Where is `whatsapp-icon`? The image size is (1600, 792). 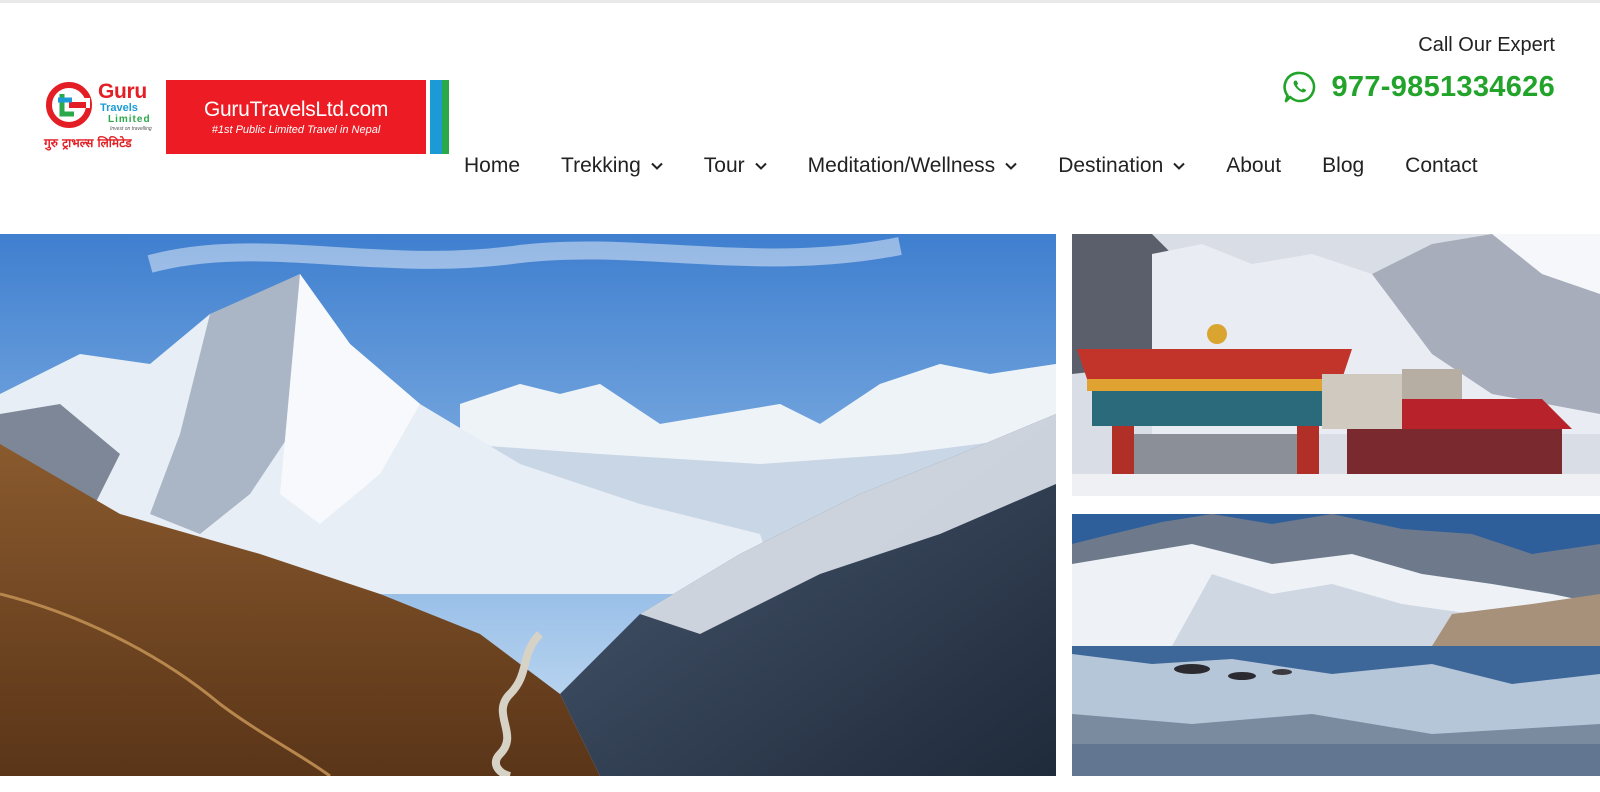 whatsapp-icon is located at coordinates (1300, 87).